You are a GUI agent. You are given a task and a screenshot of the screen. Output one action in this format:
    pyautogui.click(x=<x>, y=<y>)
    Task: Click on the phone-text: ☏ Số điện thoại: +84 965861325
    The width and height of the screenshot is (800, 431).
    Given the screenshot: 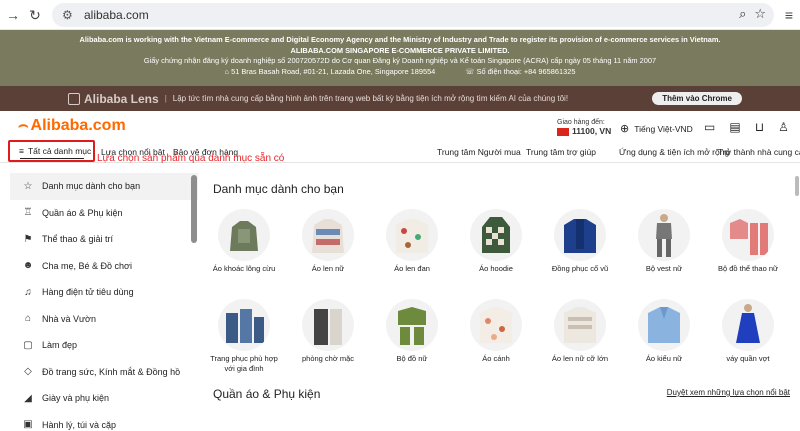 What is the action you would take?
    pyautogui.click(x=520, y=71)
    